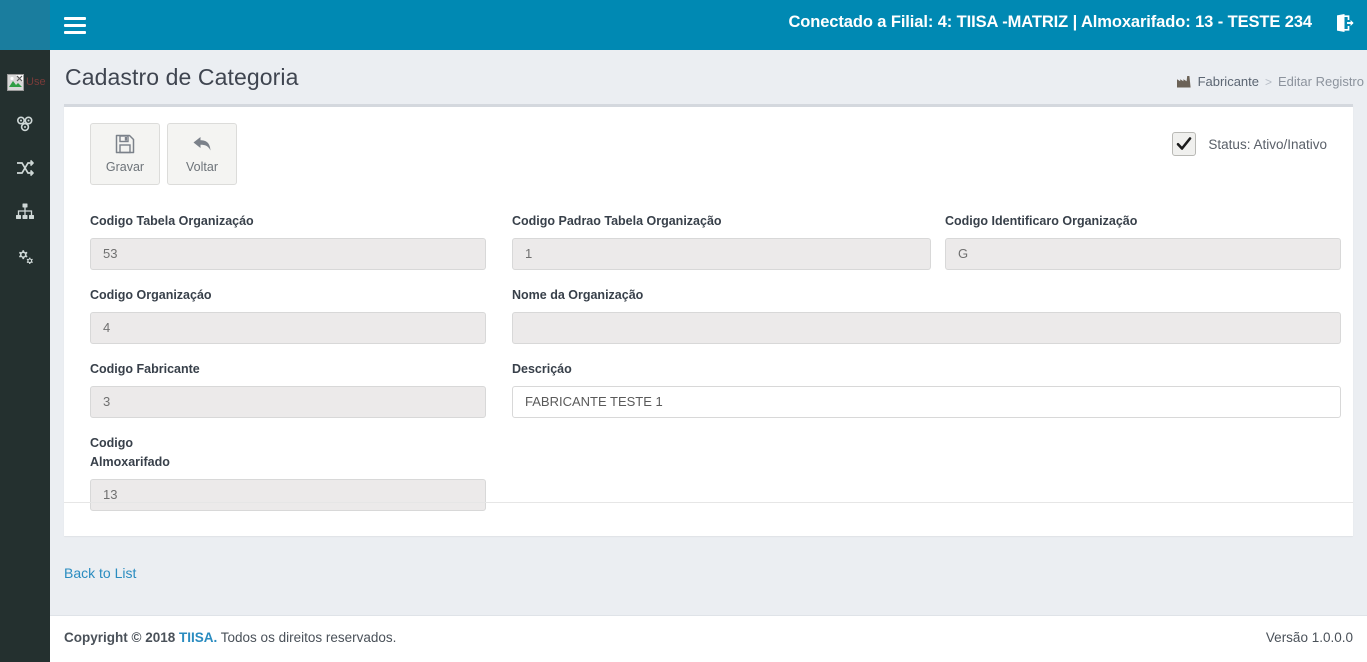 Image resolution: width=1367 pixels, height=662 pixels. Describe the element at coordinates (125, 144) in the screenshot. I see `floppy-save-icon` at that location.